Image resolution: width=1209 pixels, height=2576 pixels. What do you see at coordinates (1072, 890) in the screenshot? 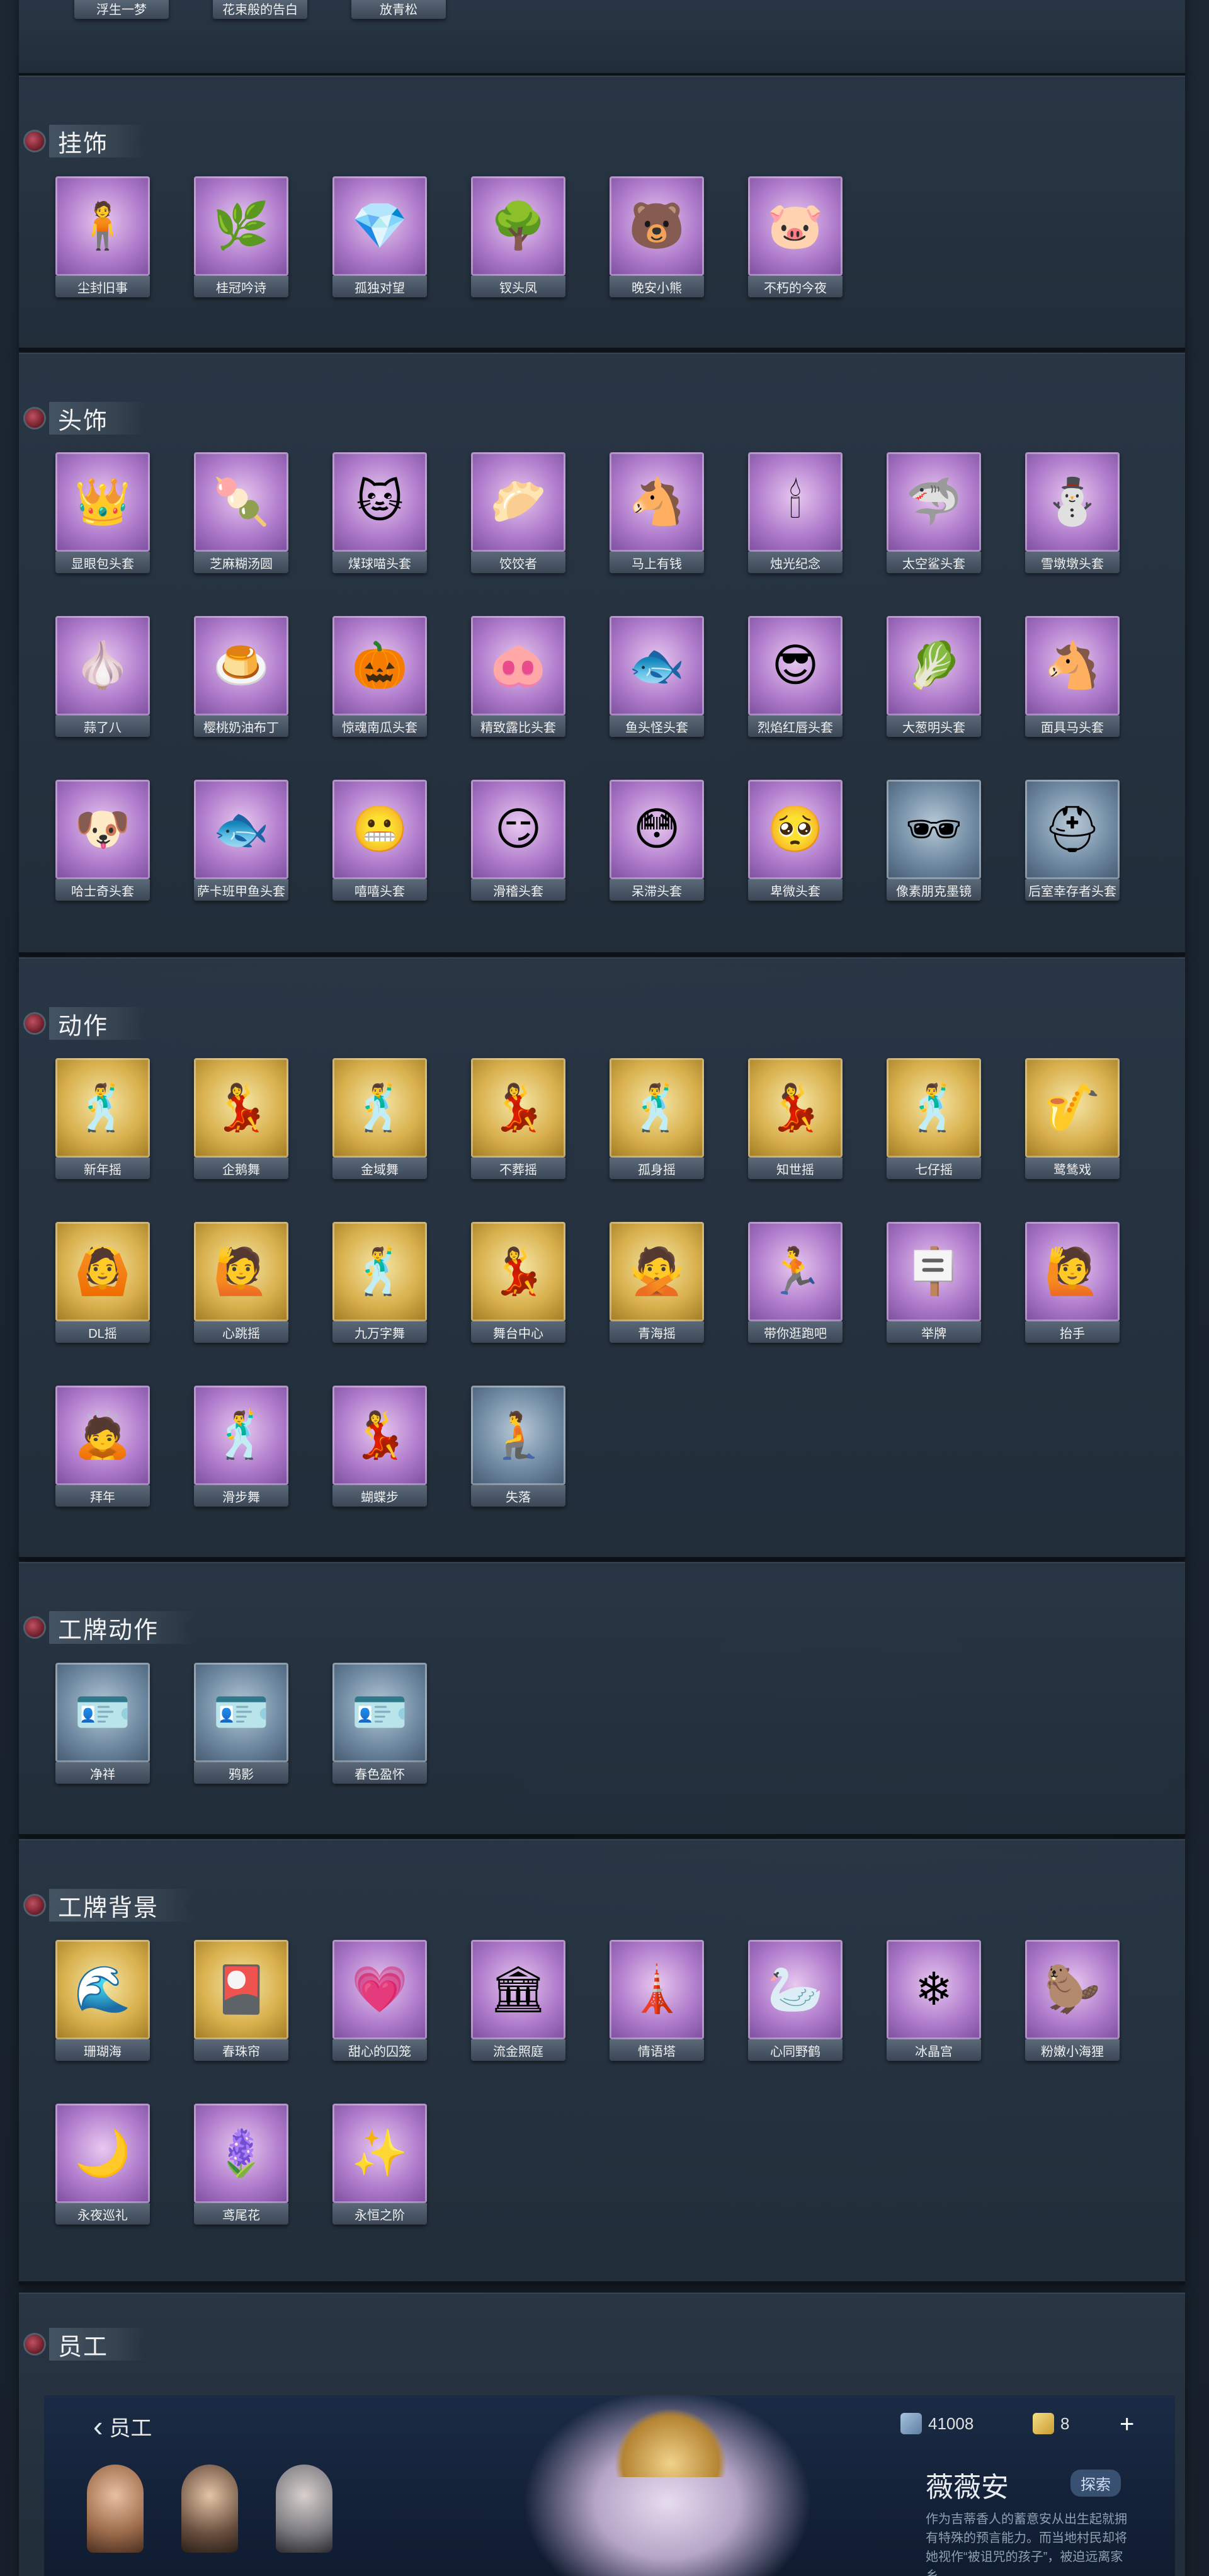
I see `item-label: 后室幸存者头套` at bounding box center [1072, 890].